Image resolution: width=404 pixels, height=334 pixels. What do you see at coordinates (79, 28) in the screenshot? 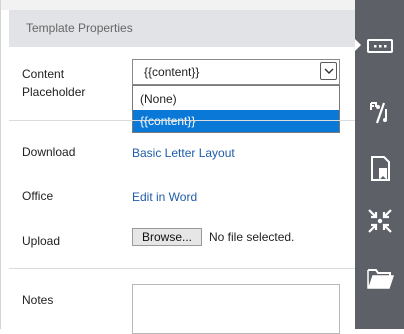
I see `panel-title: Template Properties` at bounding box center [79, 28].